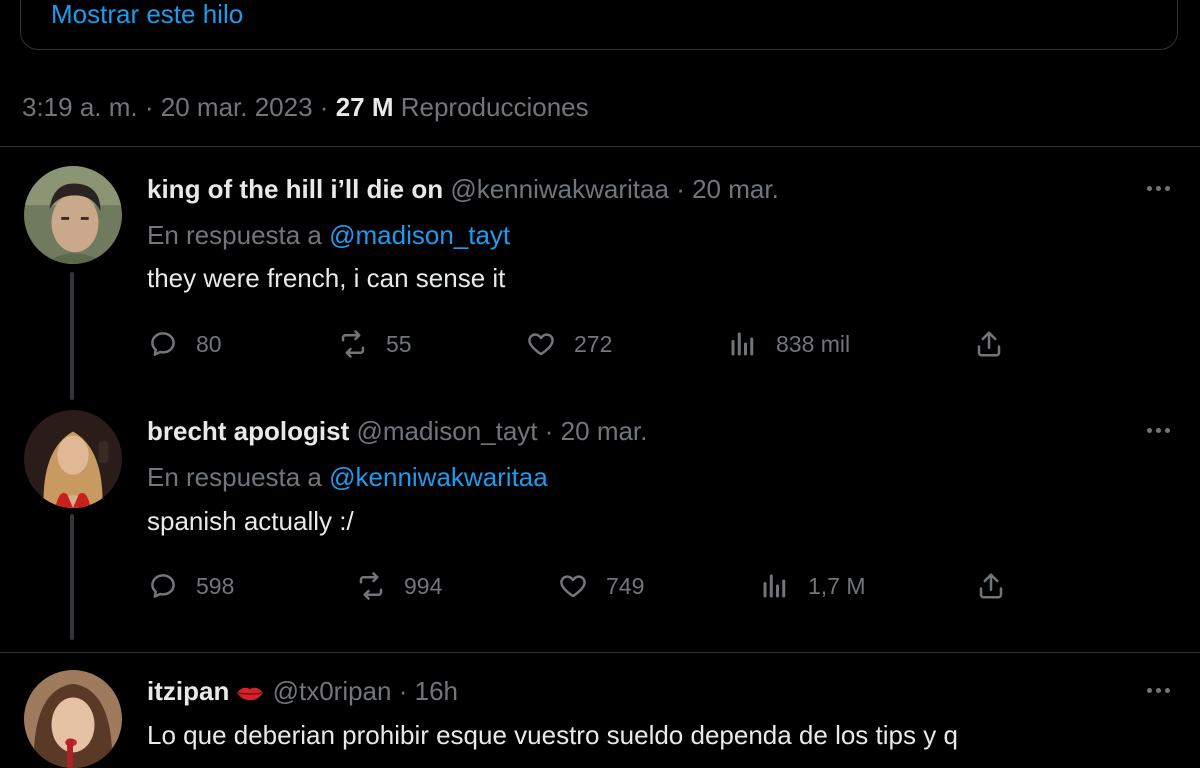 This screenshot has height=768, width=1200. Describe the element at coordinates (248, 431) in the screenshot. I see `display-name: brecht apologist` at that location.